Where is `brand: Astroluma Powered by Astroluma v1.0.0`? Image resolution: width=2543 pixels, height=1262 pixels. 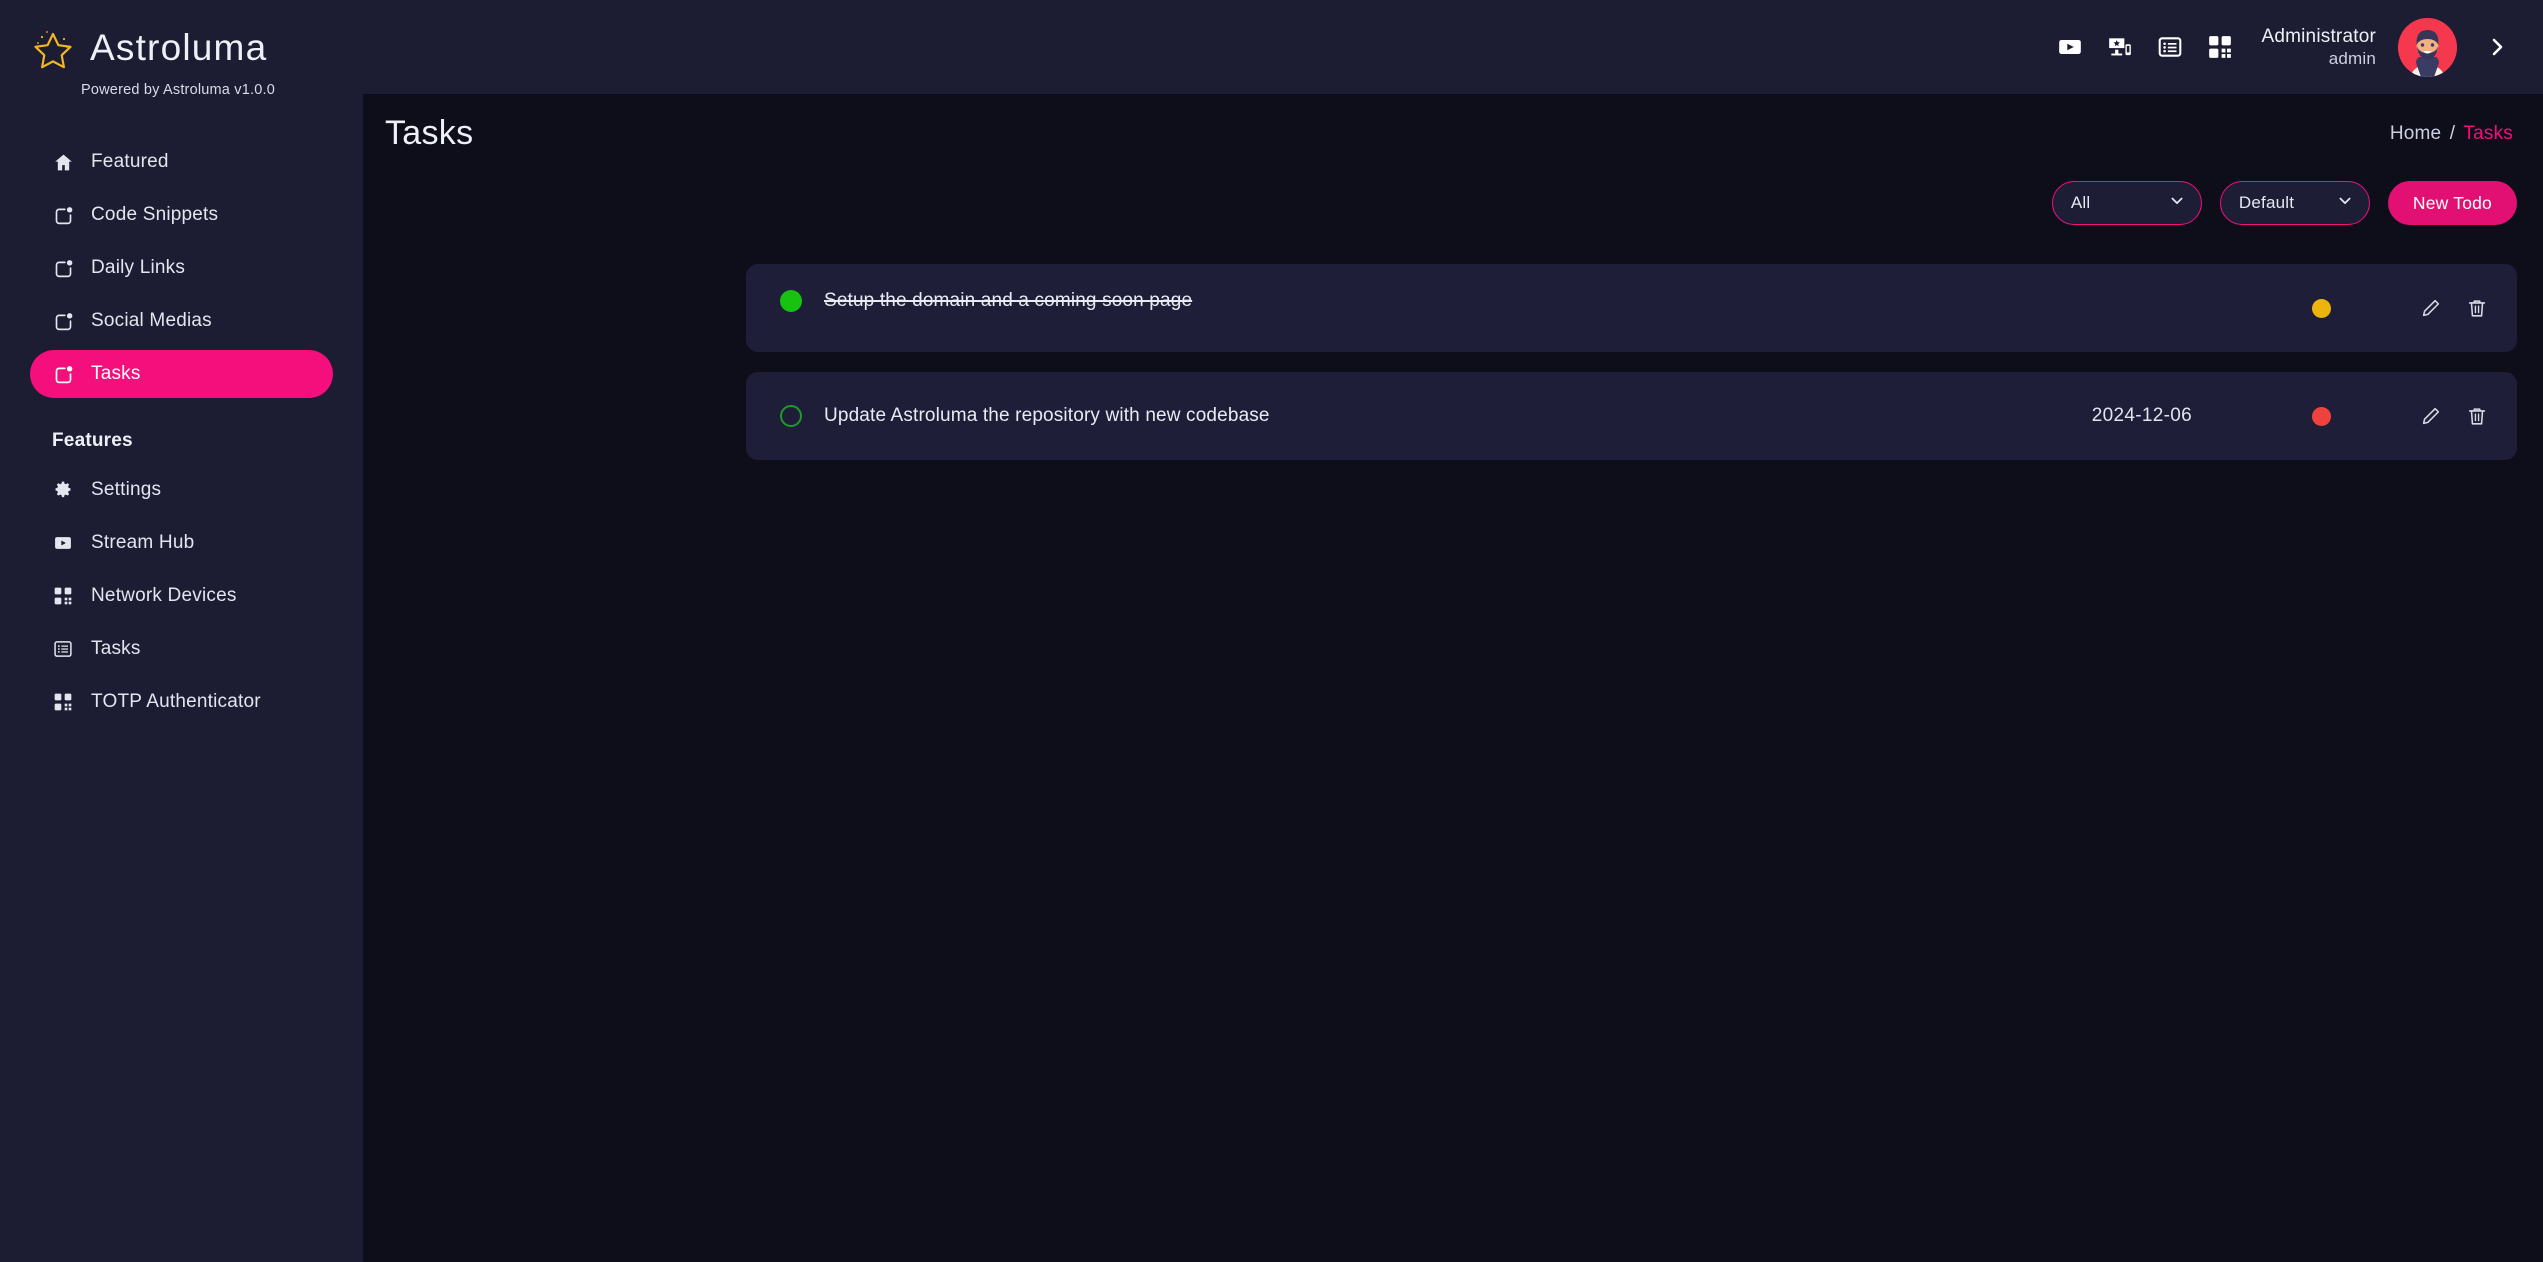 brand: Astroluma Powered by Astroluma v1.0.0 is located at coordinates (181, 49).